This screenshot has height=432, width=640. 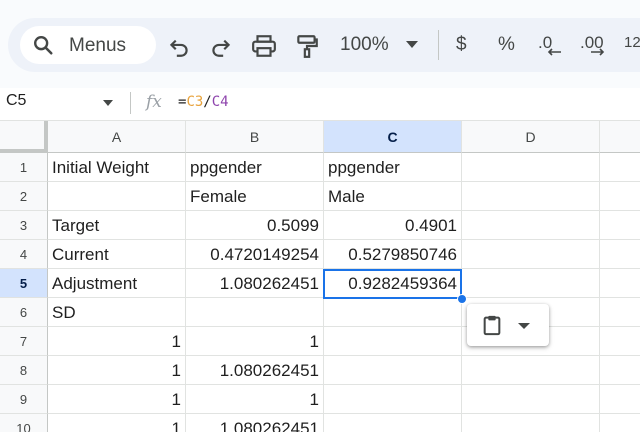 What do you see at coordinates (255, 254) in the screenshot?
I see `cell-b4: 0.4720149254` at bounding box center [255, 254].